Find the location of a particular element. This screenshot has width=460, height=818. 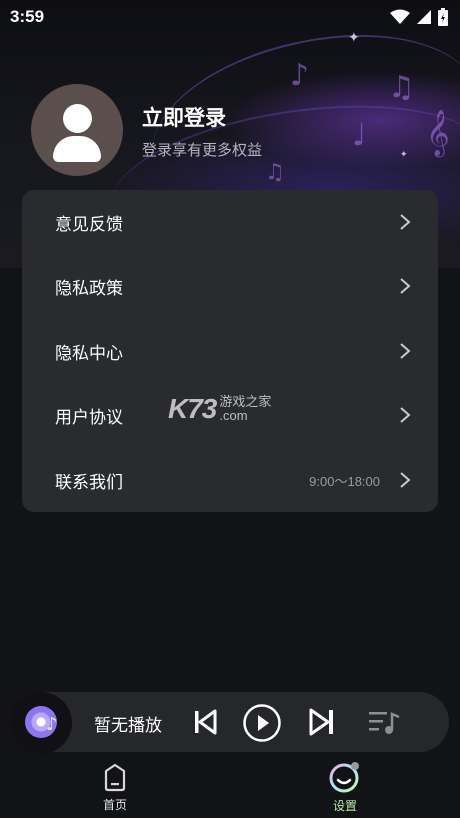

avatar-head-shape is located at coordinates (77, 118).